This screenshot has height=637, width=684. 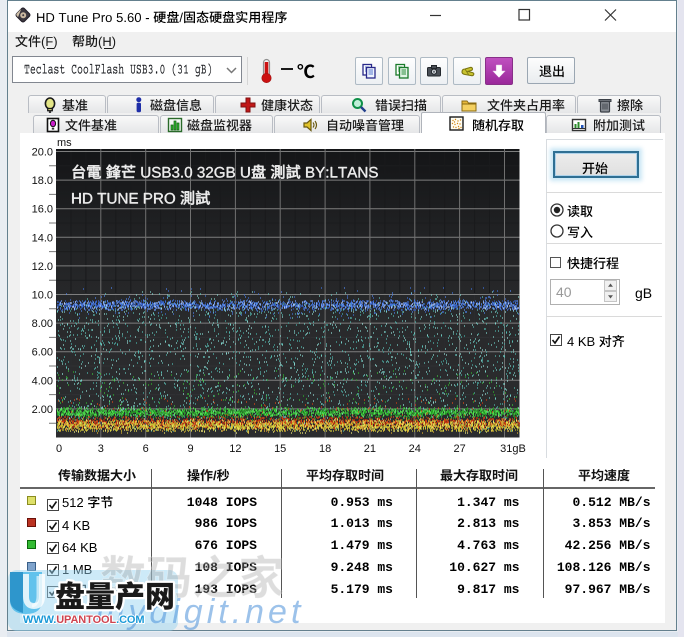 What do you see at coordinates (513, 449) in the screenshot?
I see `svg-text: 31gB` at bounding box center [513, 449].